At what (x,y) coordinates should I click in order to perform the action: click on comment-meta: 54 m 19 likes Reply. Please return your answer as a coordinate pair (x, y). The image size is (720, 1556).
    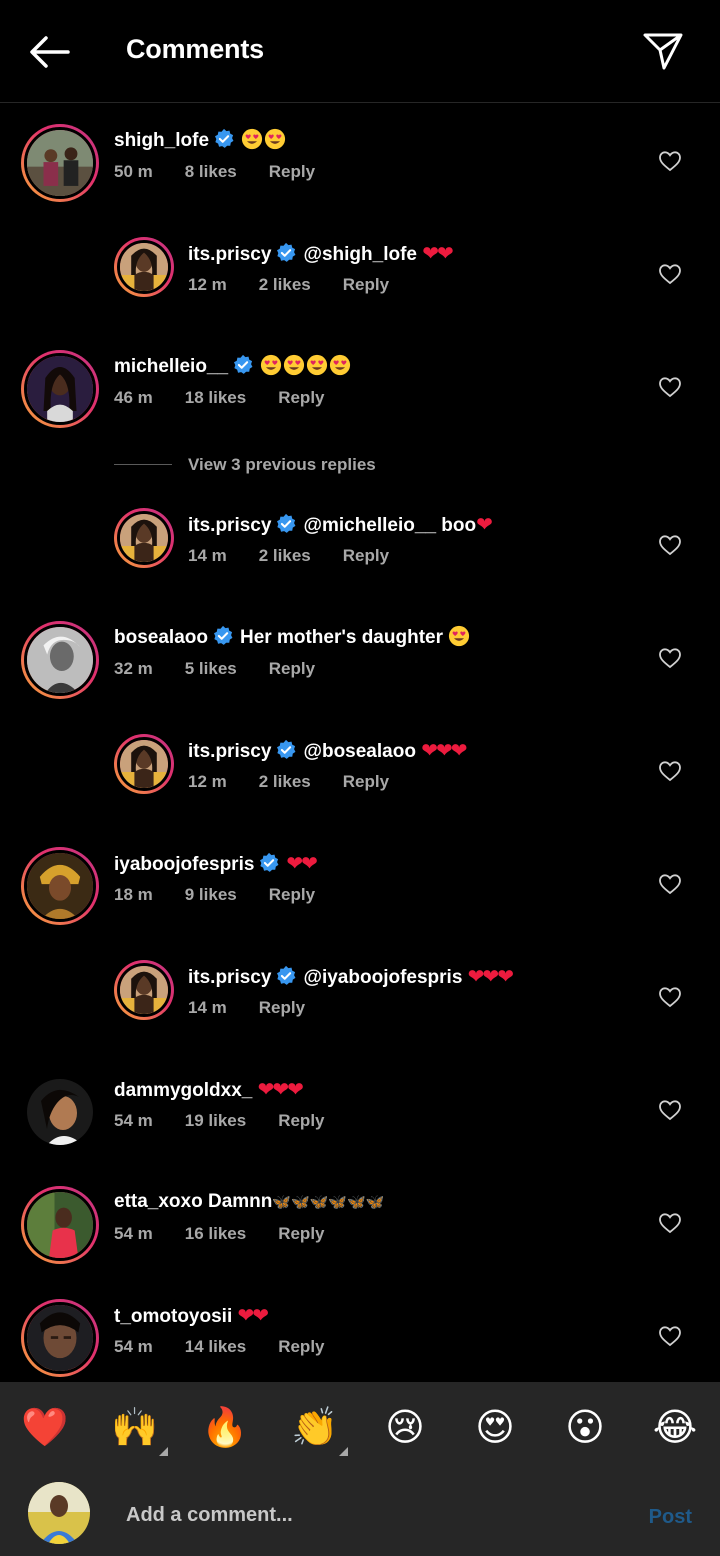
    Looking at the image, I should click on (235, 1121).